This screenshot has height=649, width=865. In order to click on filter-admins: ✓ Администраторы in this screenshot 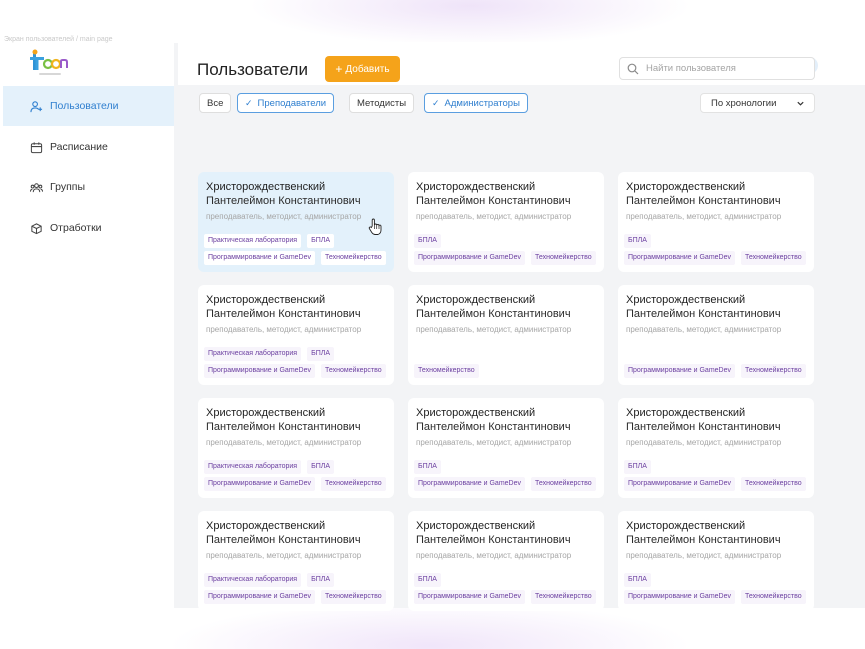, I will do `click(476, 103)`.